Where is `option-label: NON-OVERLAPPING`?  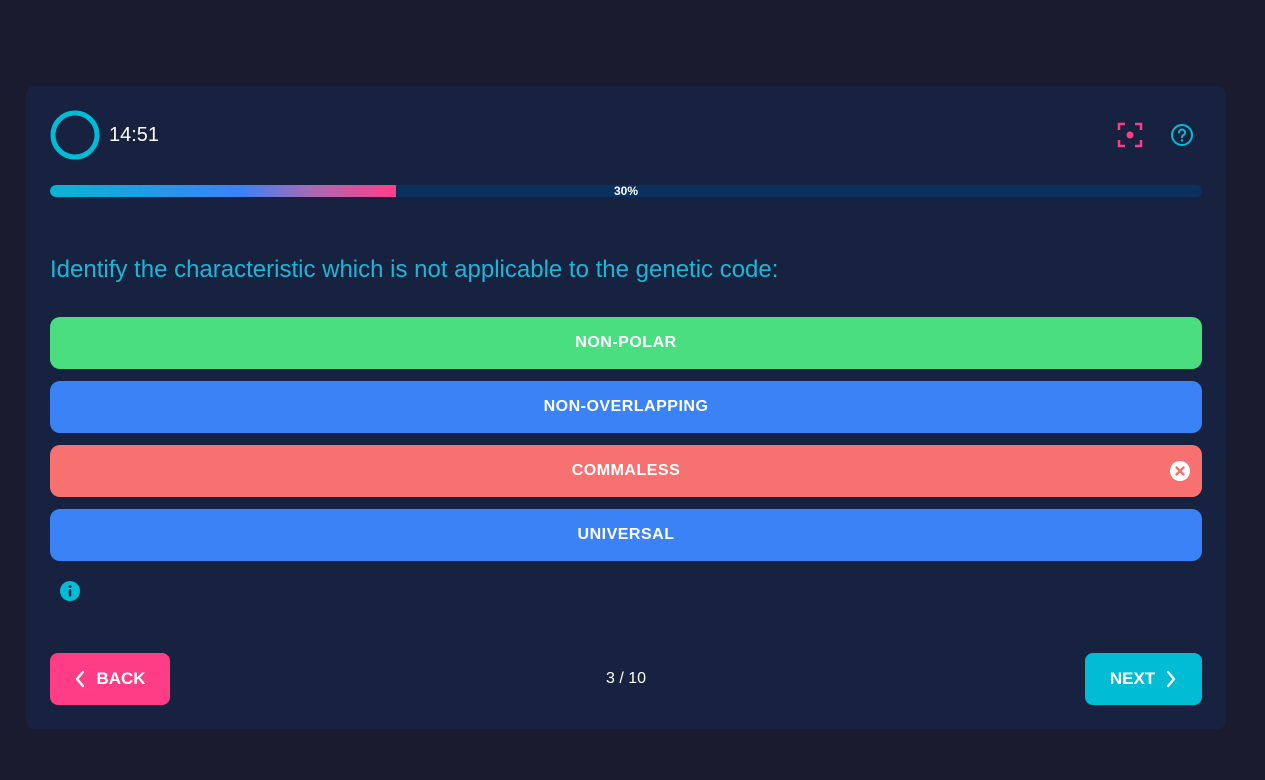
option-label: NON-OVERLAPPING is located at coordinates (626, 406).